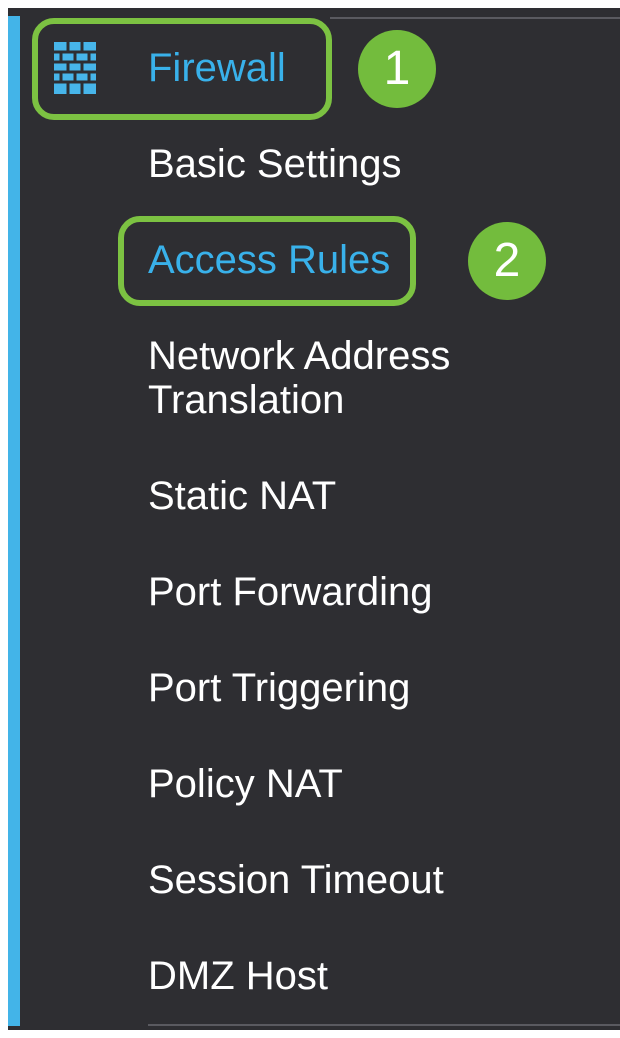  I want to click on firewall-icon, so click(75, 68).